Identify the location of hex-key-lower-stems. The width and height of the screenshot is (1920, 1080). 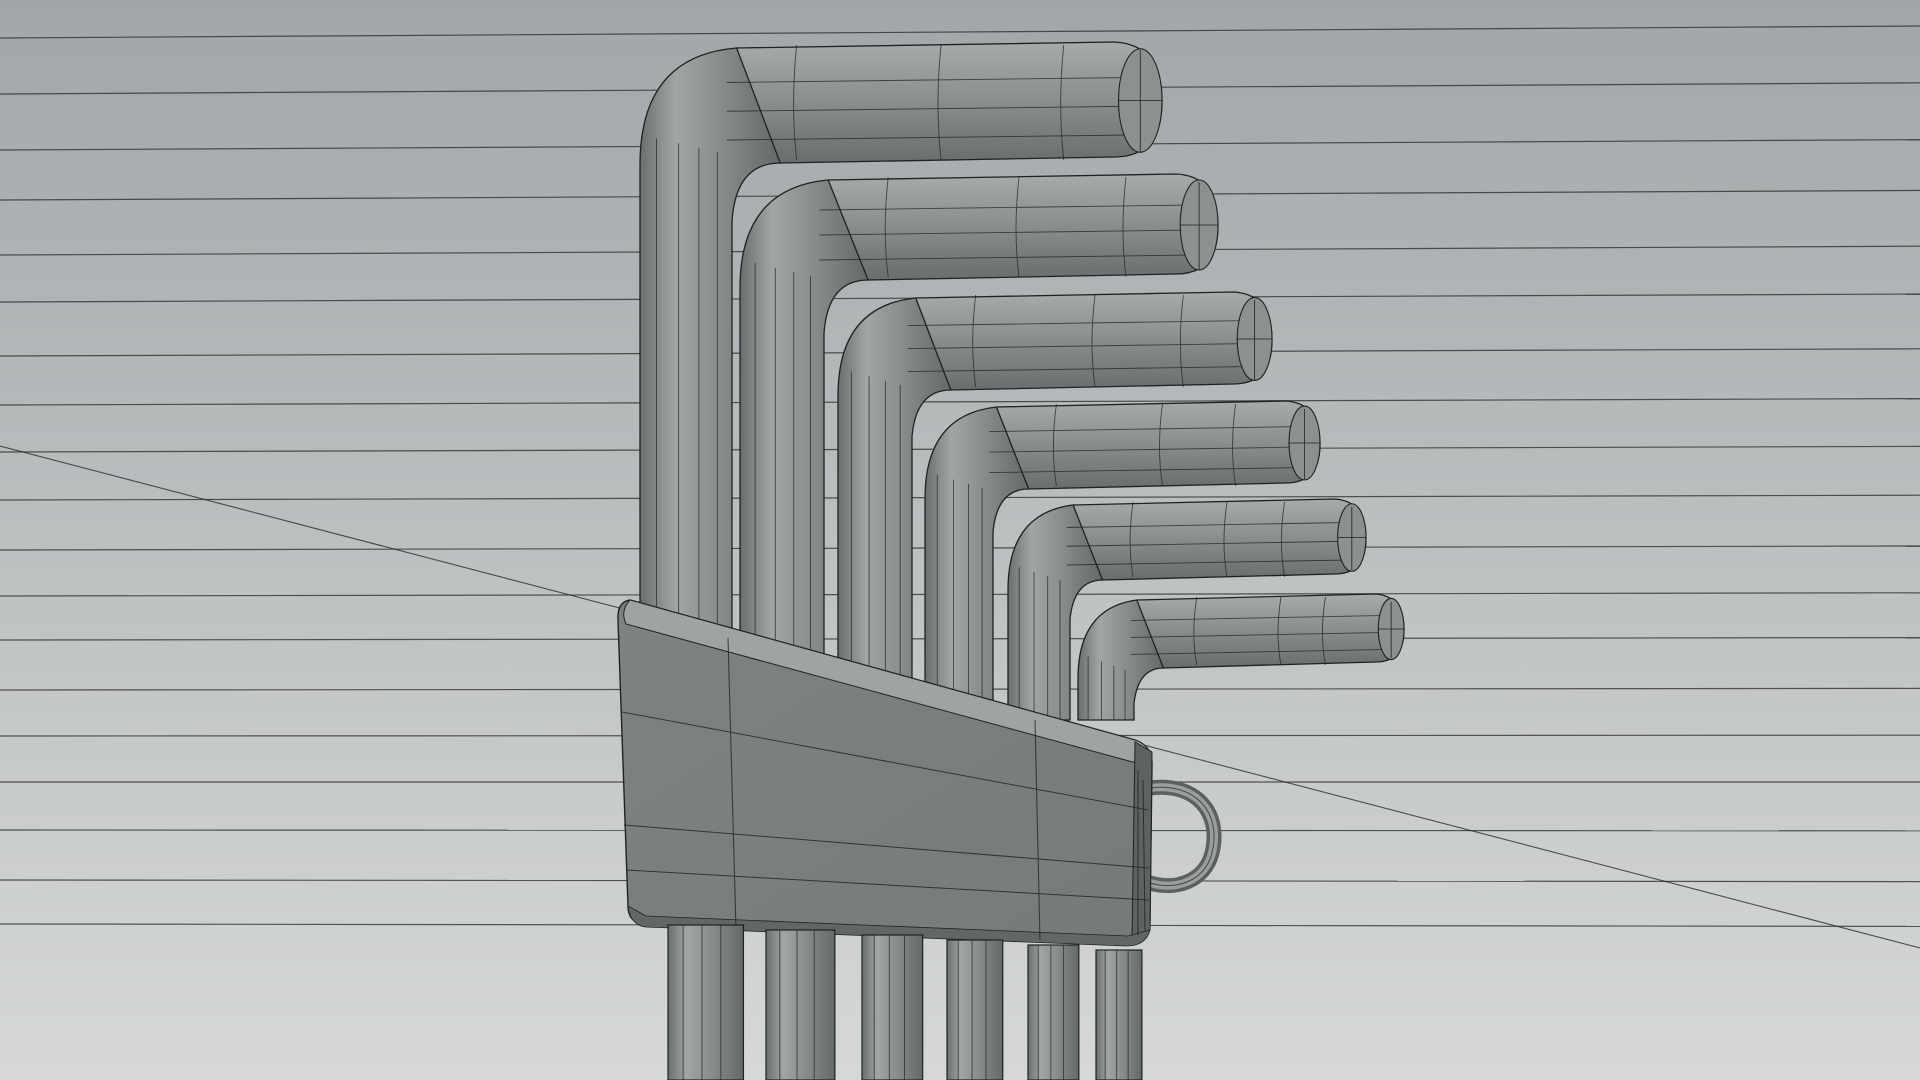
(905, 1002).